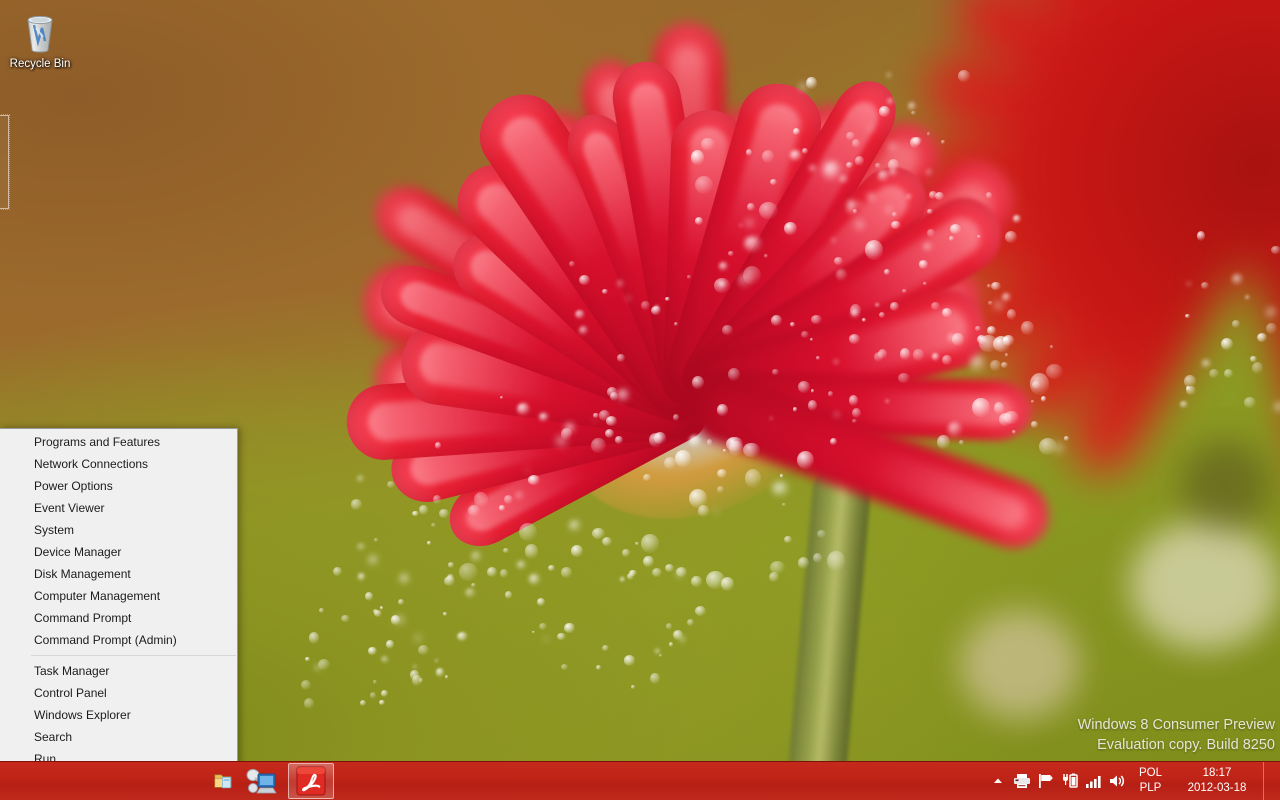  I want to click on battery-charging-icon, so click(1070, 780).